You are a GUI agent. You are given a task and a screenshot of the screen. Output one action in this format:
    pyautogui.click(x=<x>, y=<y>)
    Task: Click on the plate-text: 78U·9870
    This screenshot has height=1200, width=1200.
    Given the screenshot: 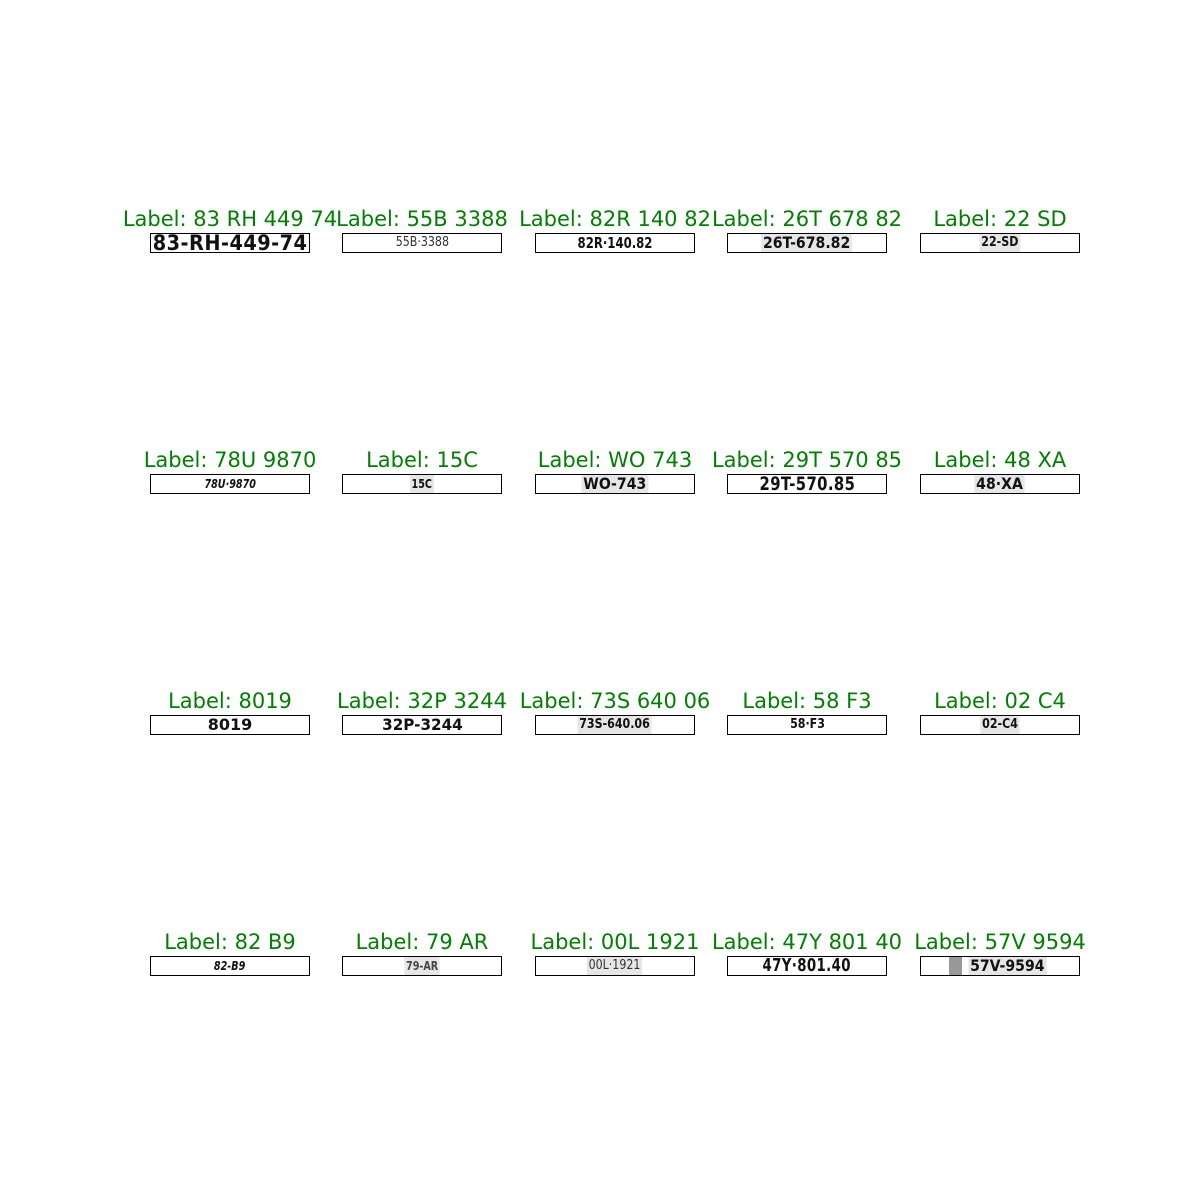 What is the action you would take?
    pyautogui.click(x=230, y=484)
    